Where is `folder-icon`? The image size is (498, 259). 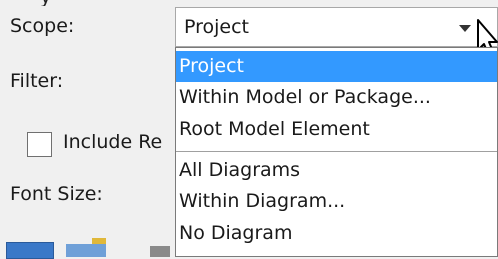 folder-icon is located at coordinates (86, 250).